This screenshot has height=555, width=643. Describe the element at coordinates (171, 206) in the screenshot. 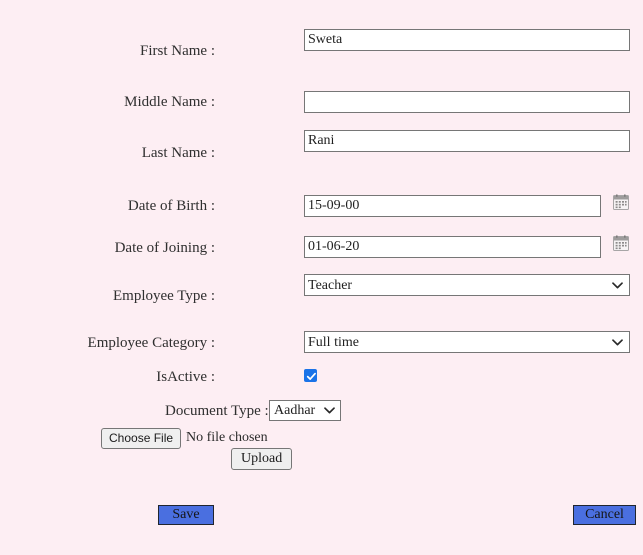

I see `label-date-of-birth: Date of Birth :` at that location.